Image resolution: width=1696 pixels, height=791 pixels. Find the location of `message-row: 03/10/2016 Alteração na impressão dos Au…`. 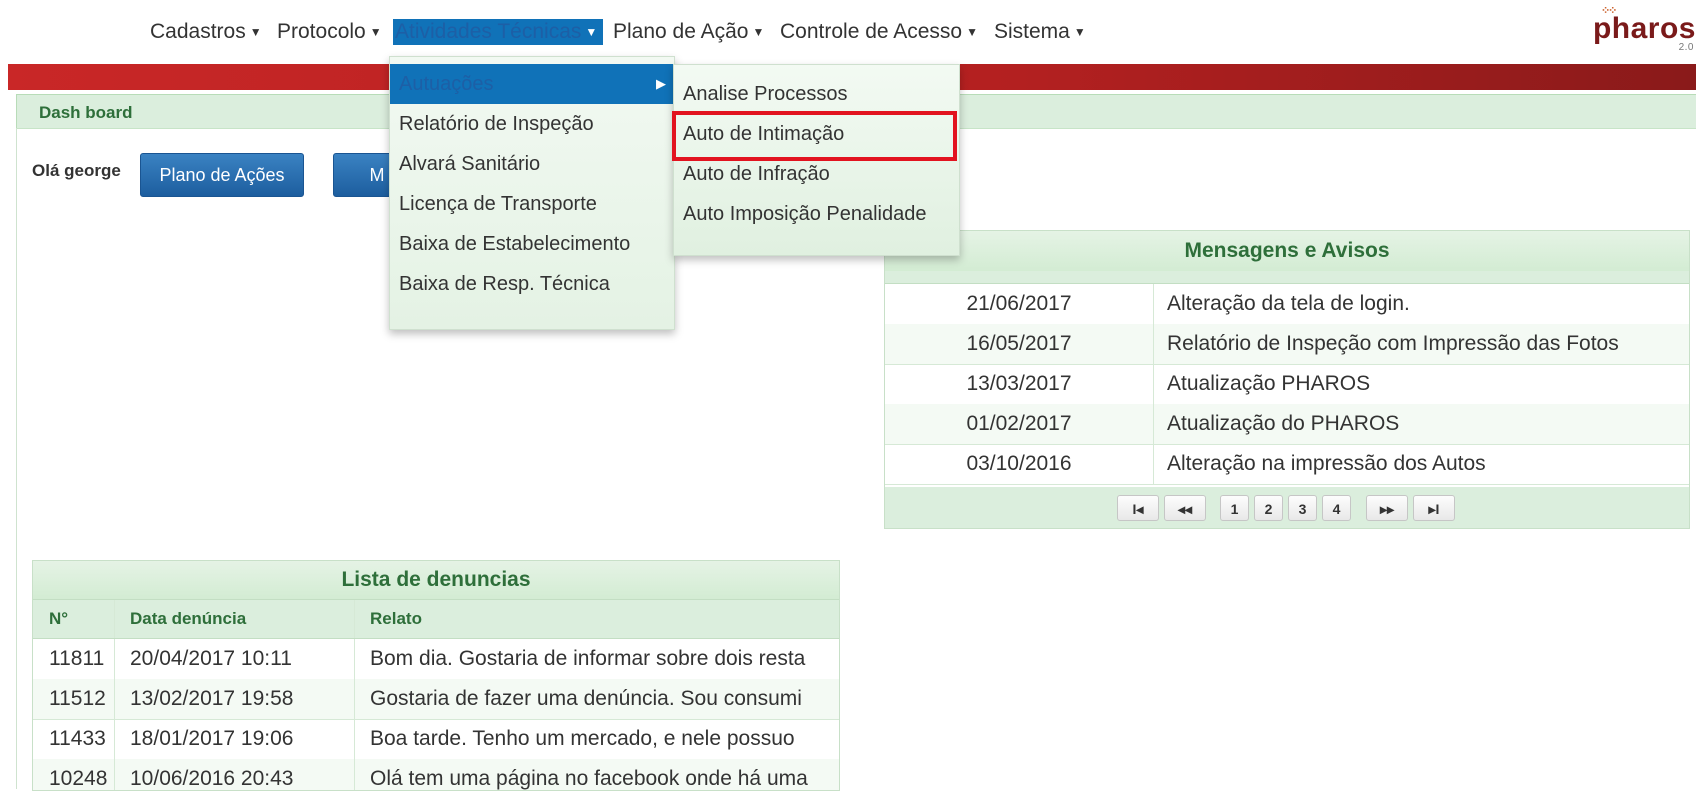

message-row: 03/10/2016 Alteração na impressão dos Au… is located at coordinates (1287, 464).